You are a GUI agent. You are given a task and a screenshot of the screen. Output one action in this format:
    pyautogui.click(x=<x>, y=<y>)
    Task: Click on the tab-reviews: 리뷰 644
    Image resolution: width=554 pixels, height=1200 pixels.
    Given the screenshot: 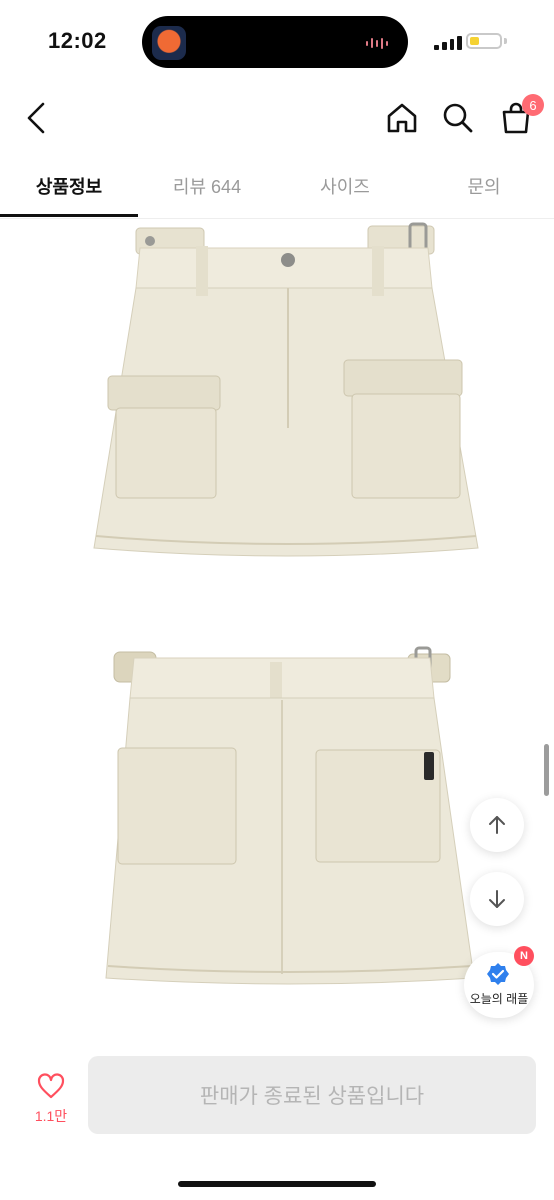 What is the action you would take?
    pyautogui.click(x=207, y=186)
    